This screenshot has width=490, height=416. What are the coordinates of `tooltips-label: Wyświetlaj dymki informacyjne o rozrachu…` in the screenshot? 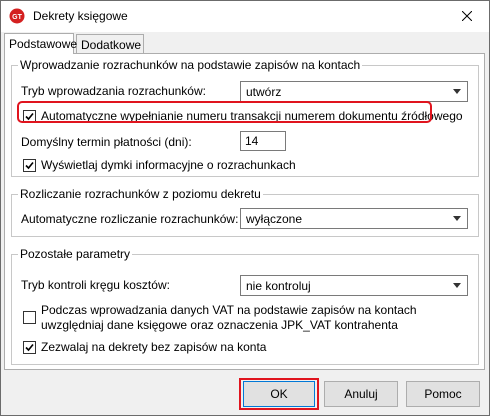 It's located at (168, 165).